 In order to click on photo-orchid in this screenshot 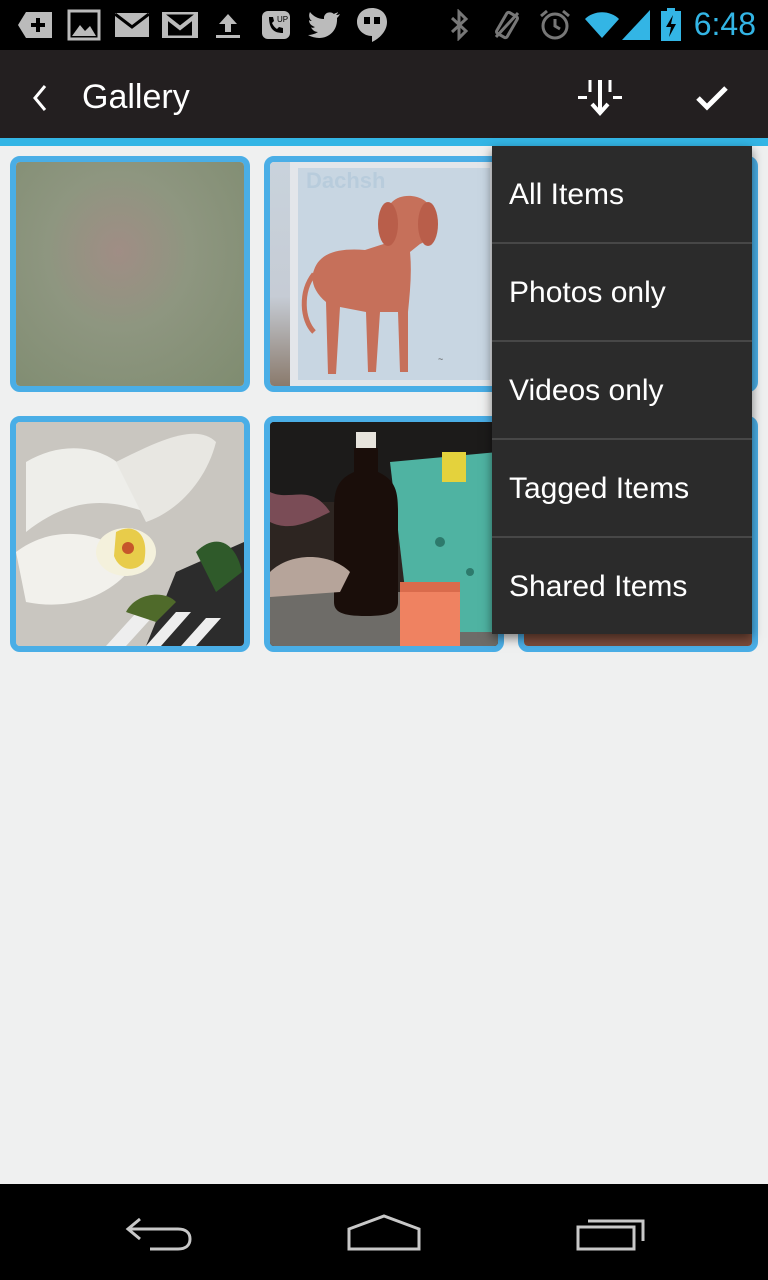, I will do `click(130, 534)`.